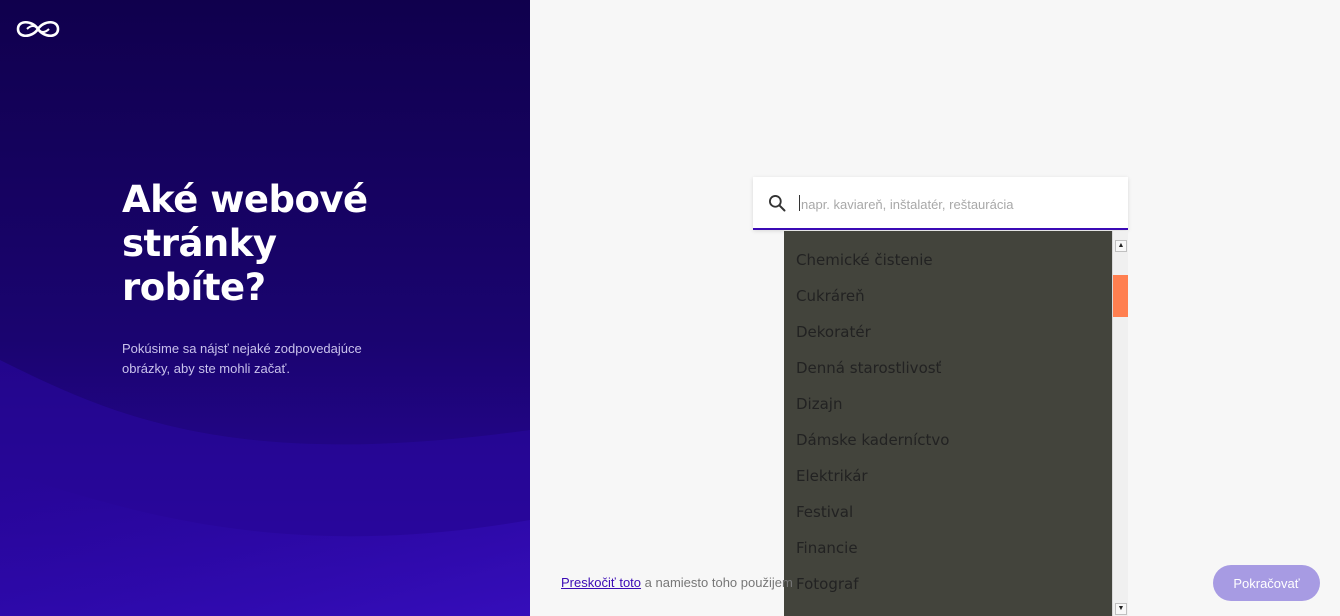 The height and width of the screenshot is (616, 1340). What do you see at coordinates (948, 296) in the screenshot?
I see `dropdown-item: Cukráreň` at bounding box center [948, 296].